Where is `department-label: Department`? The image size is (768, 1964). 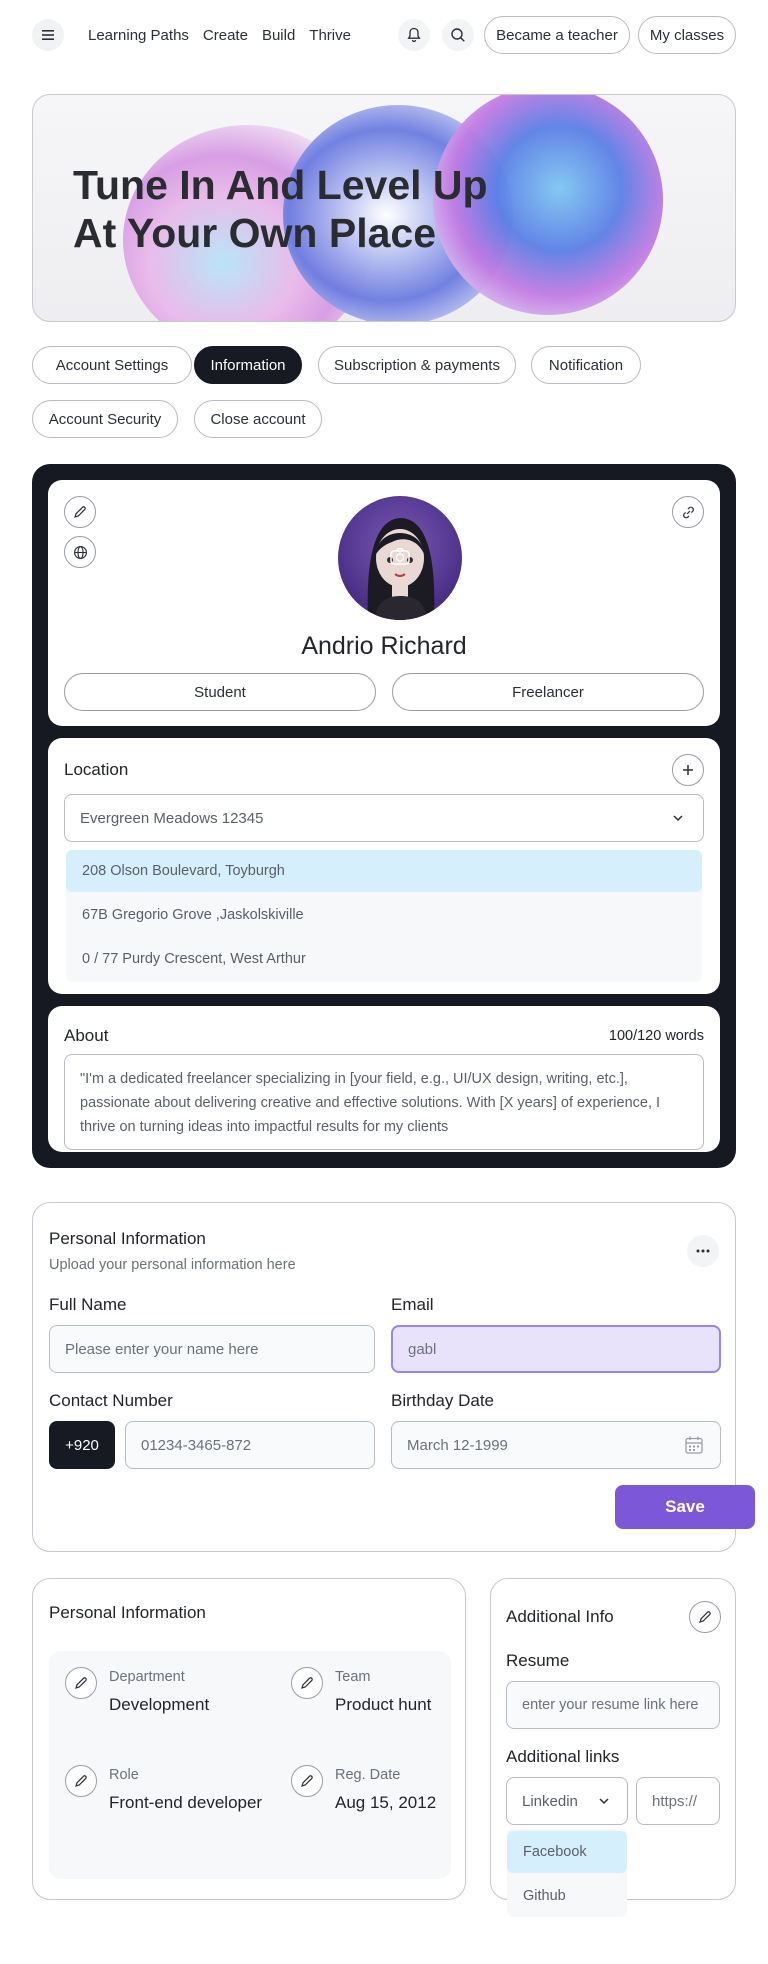
department-label: Department is located at coordinates (147, 1677).